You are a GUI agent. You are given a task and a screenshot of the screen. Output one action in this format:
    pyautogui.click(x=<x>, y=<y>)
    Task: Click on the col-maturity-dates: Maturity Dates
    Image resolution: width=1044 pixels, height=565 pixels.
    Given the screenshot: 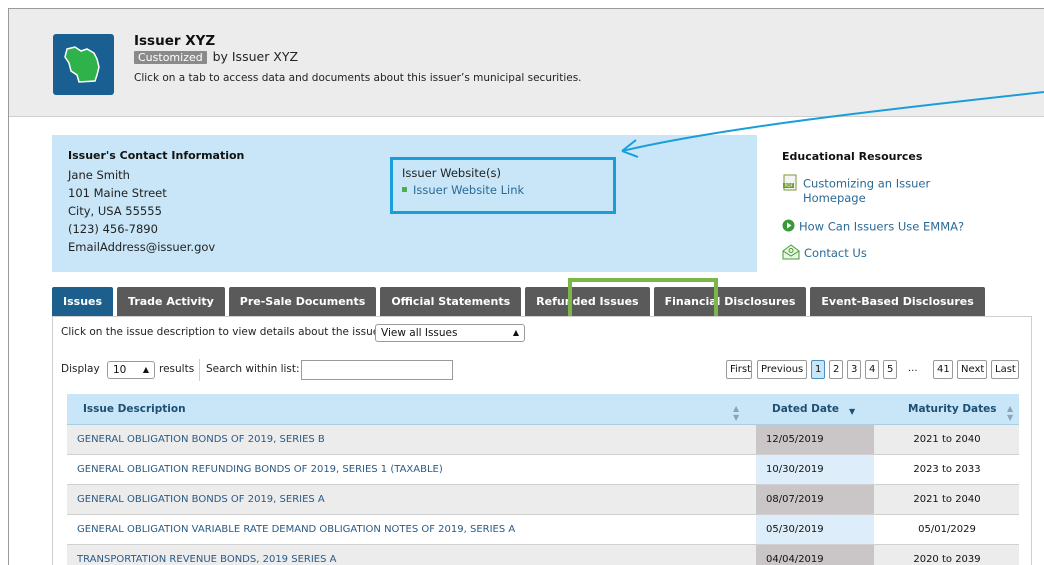 What is the action you would take?
    pyautogui.click(x=952, y=409)
    